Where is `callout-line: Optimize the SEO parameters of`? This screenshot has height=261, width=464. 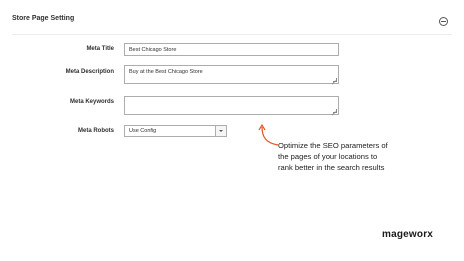 callout-line: Optimize the SEO parameters of is located at coordinates (333, 145).